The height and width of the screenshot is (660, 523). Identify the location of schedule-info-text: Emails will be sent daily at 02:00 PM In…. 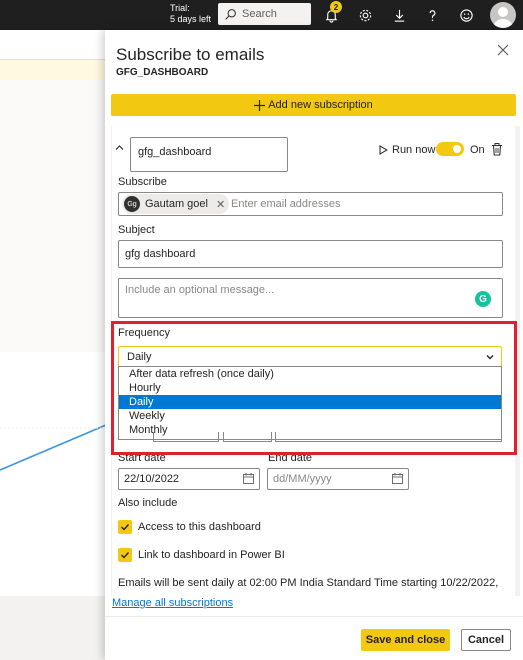
(308, 583).